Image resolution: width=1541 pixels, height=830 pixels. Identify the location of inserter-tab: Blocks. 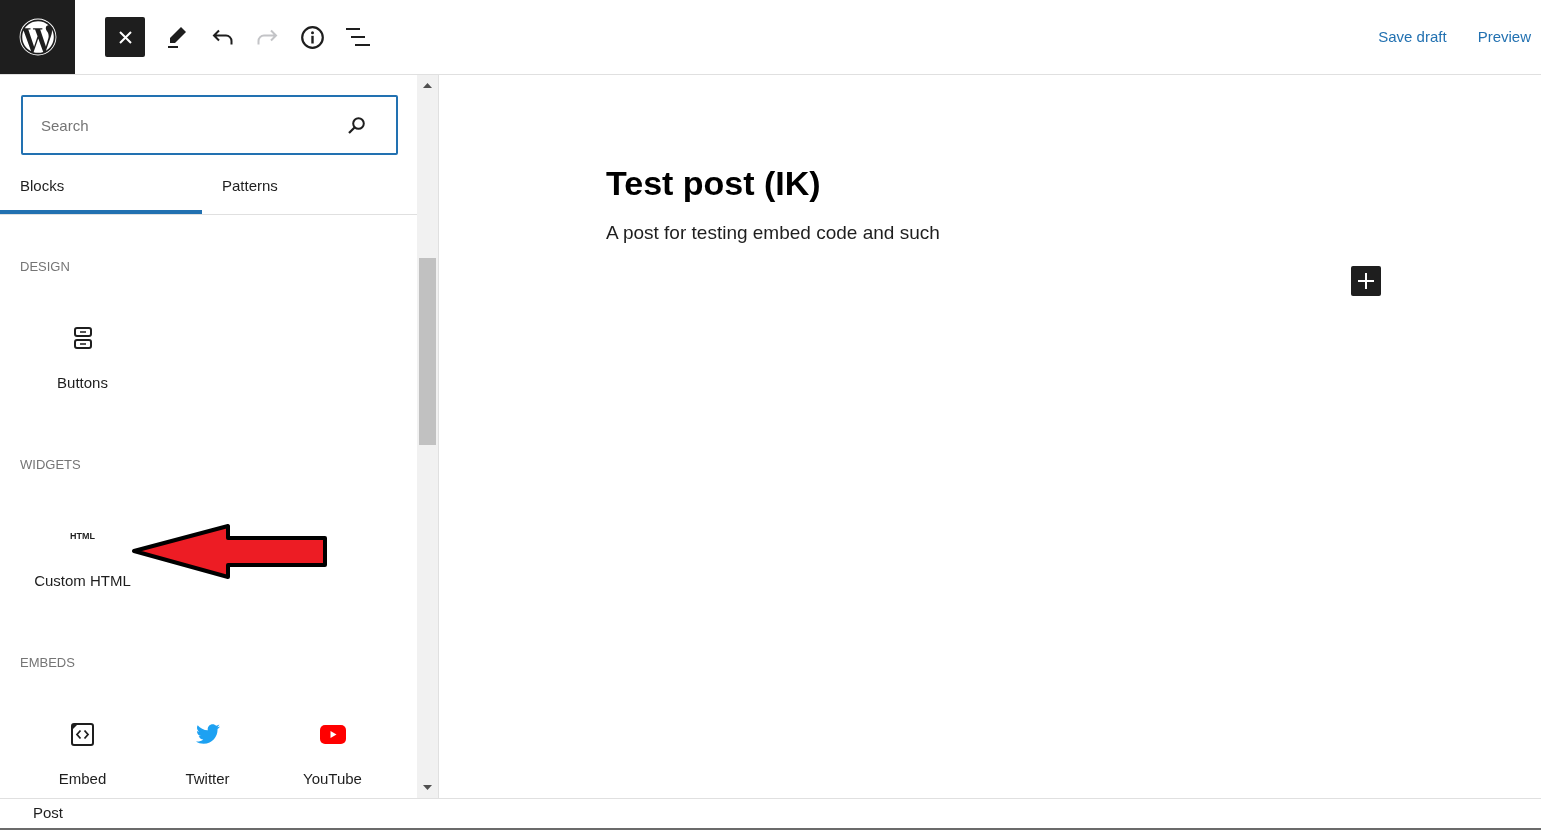
(101, 184).